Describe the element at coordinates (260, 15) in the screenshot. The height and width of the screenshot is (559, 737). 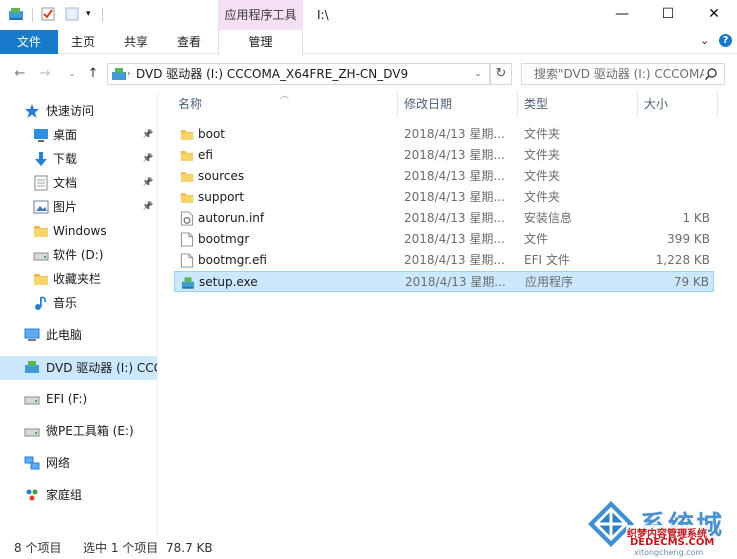
I see `context-tab-group-label: 应用程序工具` at that location.